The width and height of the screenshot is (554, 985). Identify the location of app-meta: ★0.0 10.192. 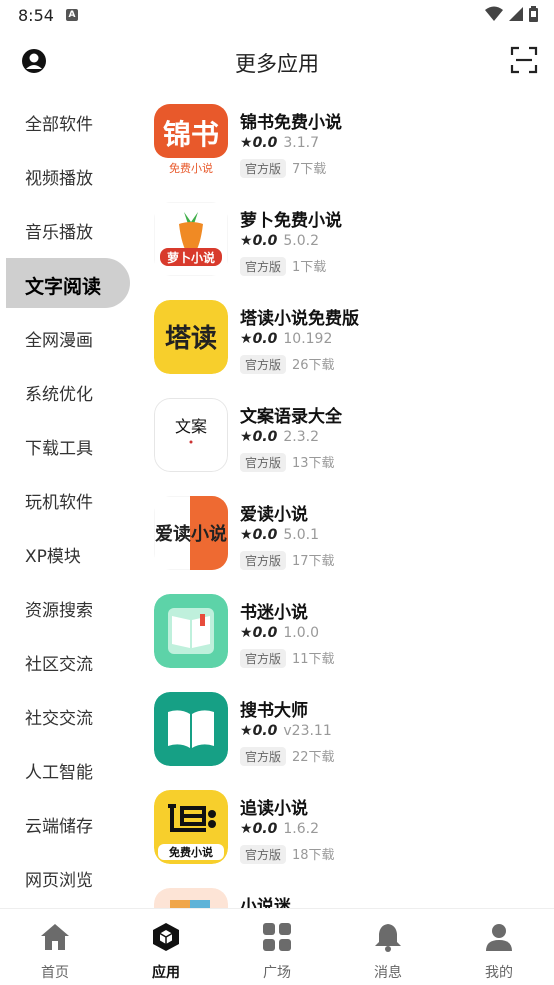
(286, 339).